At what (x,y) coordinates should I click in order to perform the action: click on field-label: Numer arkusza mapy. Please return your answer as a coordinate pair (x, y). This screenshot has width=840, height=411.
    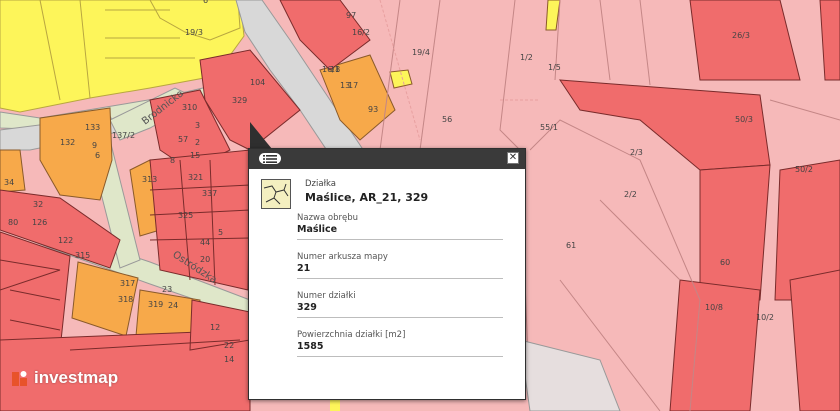
    Looking at the image, I should click on (342, 257).